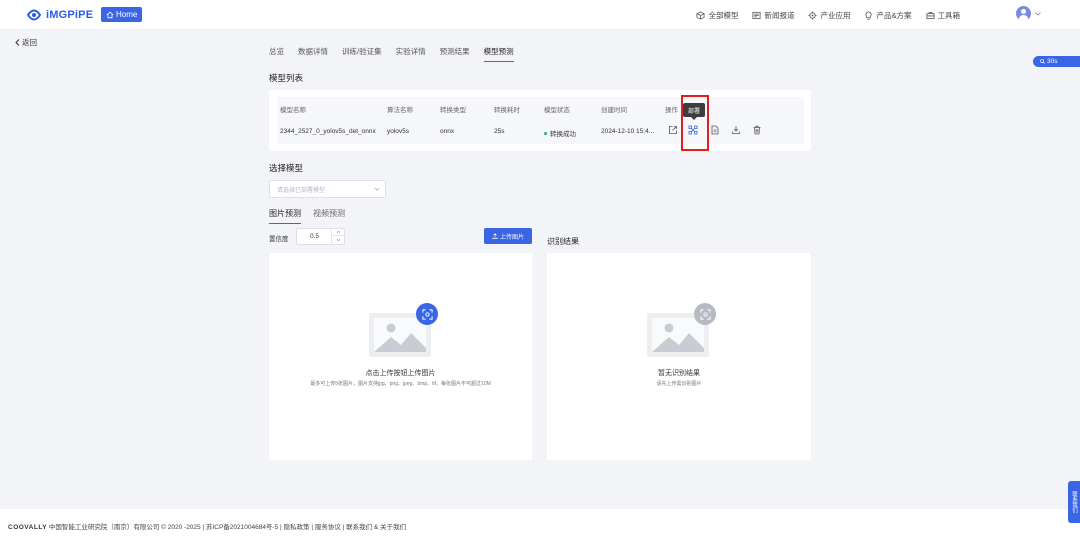 This screenshot has width=1080, height=539. Describe the element at coordinates (723, 15) in the screenshot. I see `nav-label: 全部模型` at that location.